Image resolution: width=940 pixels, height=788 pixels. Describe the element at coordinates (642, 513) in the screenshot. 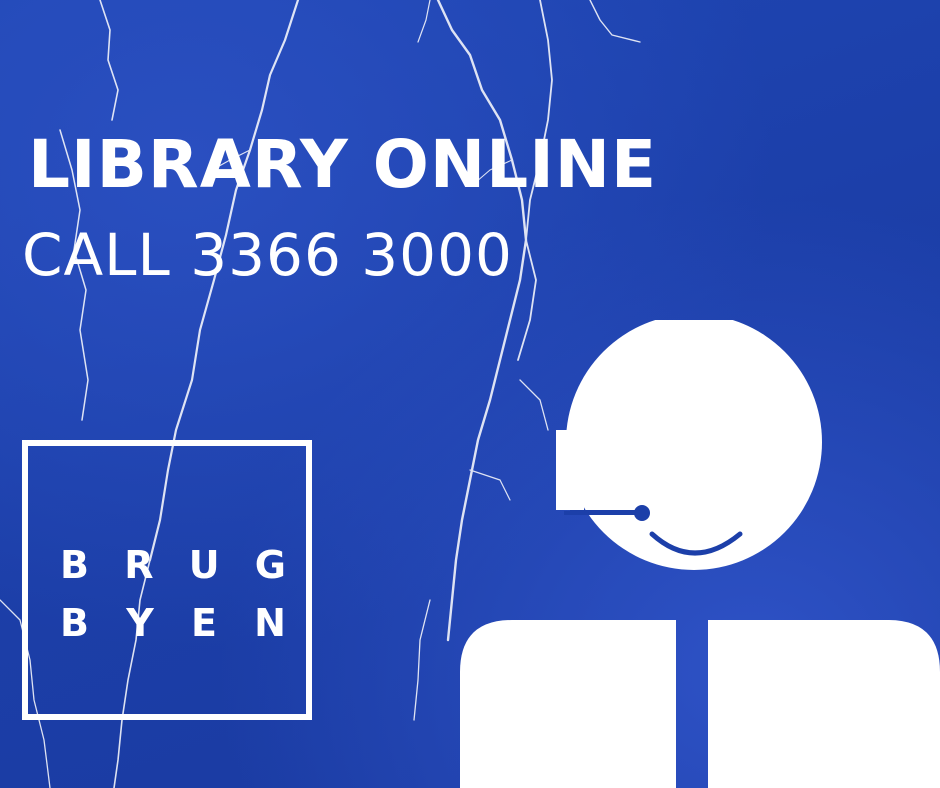

I see `microphone` at that location.